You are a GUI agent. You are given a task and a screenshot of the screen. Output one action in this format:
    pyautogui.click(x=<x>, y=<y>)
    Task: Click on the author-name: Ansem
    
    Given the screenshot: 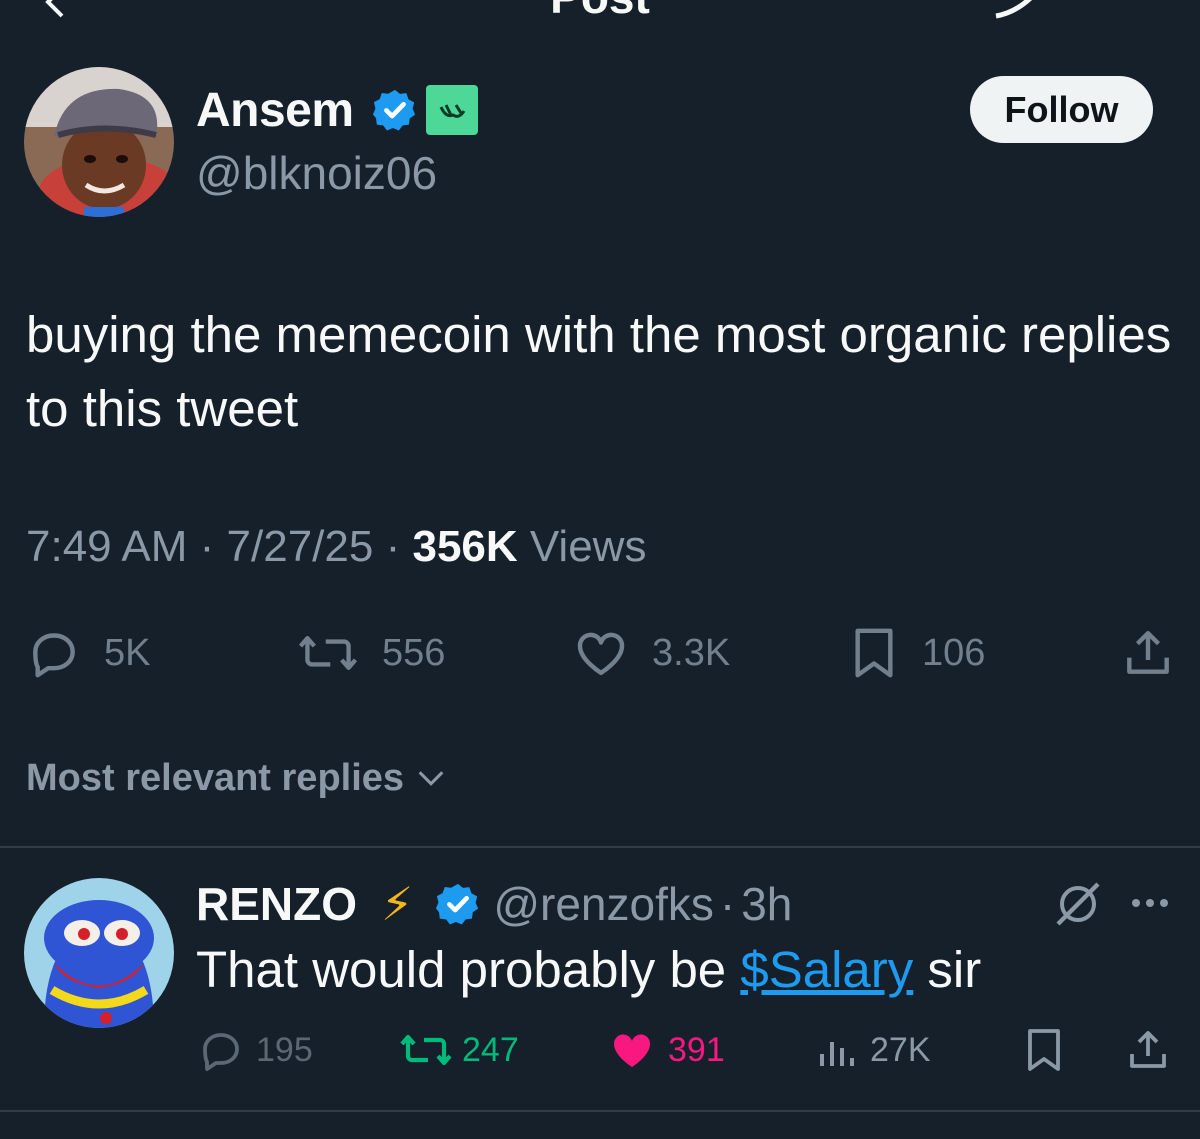 What is the action you would take?
    pyautogui.click(x=275, y=111)
    